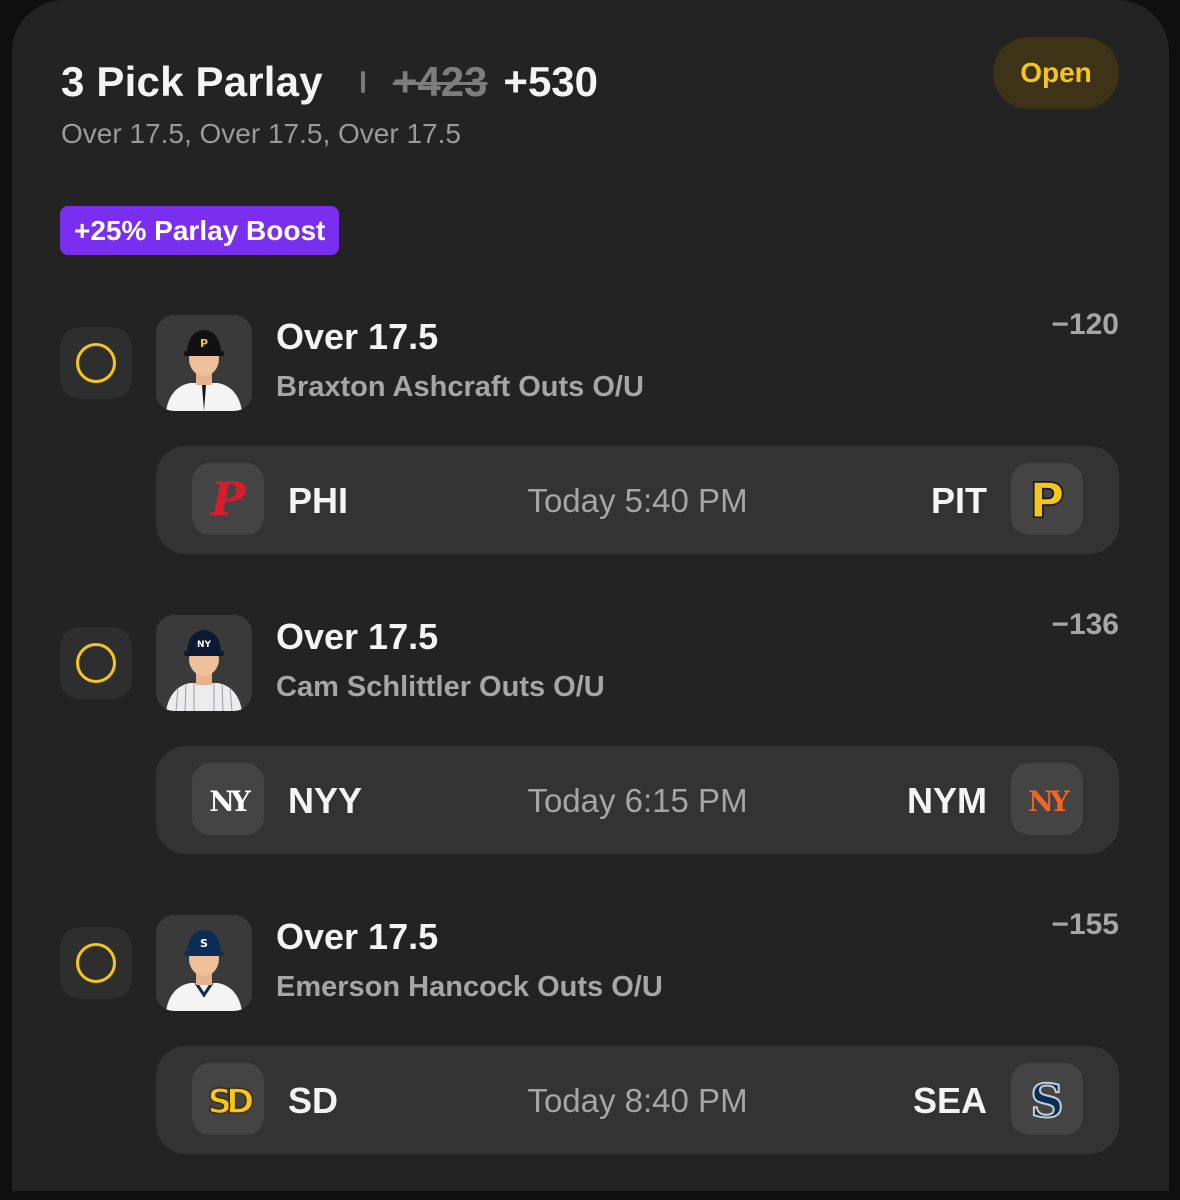 This screenshot has width=1180, height=1200. I want to click on game-bar: SD SD Today 8:40 PM SEA S, so click(637, 1100).